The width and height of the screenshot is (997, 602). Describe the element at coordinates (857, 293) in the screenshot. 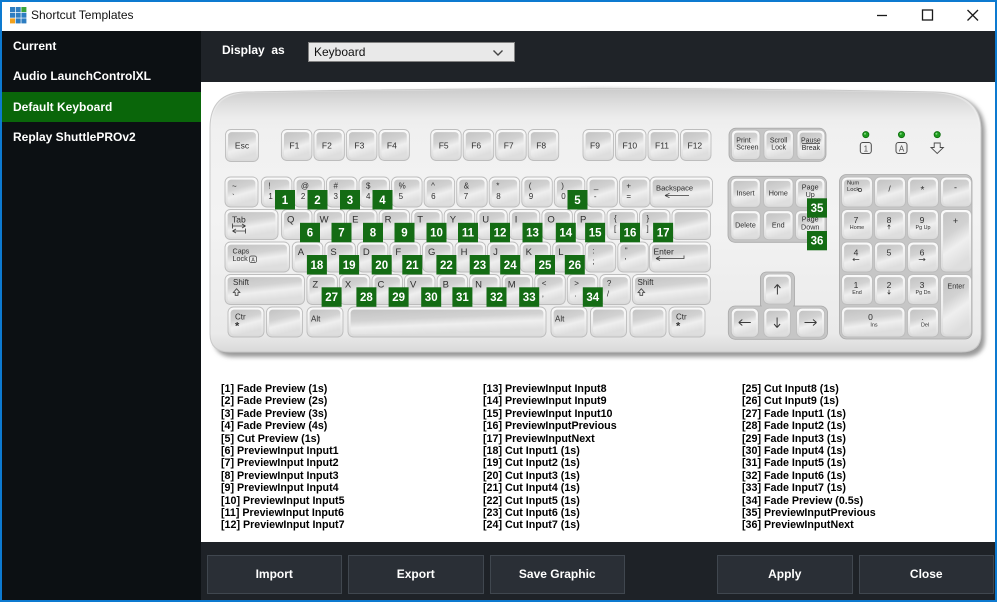

I see `svg-text: End` at that location.